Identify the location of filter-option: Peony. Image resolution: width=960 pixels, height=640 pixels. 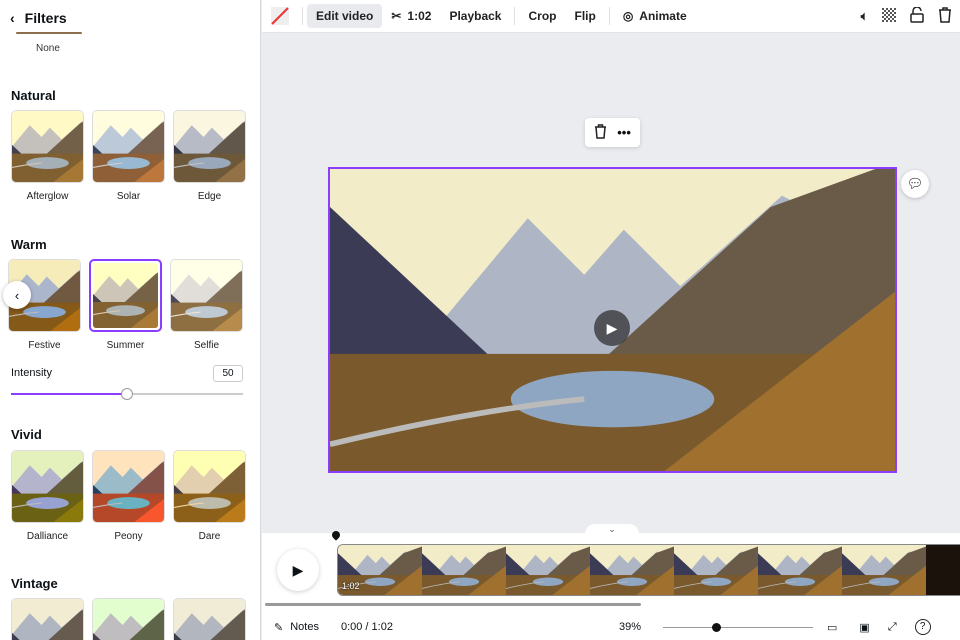
(128, 496).